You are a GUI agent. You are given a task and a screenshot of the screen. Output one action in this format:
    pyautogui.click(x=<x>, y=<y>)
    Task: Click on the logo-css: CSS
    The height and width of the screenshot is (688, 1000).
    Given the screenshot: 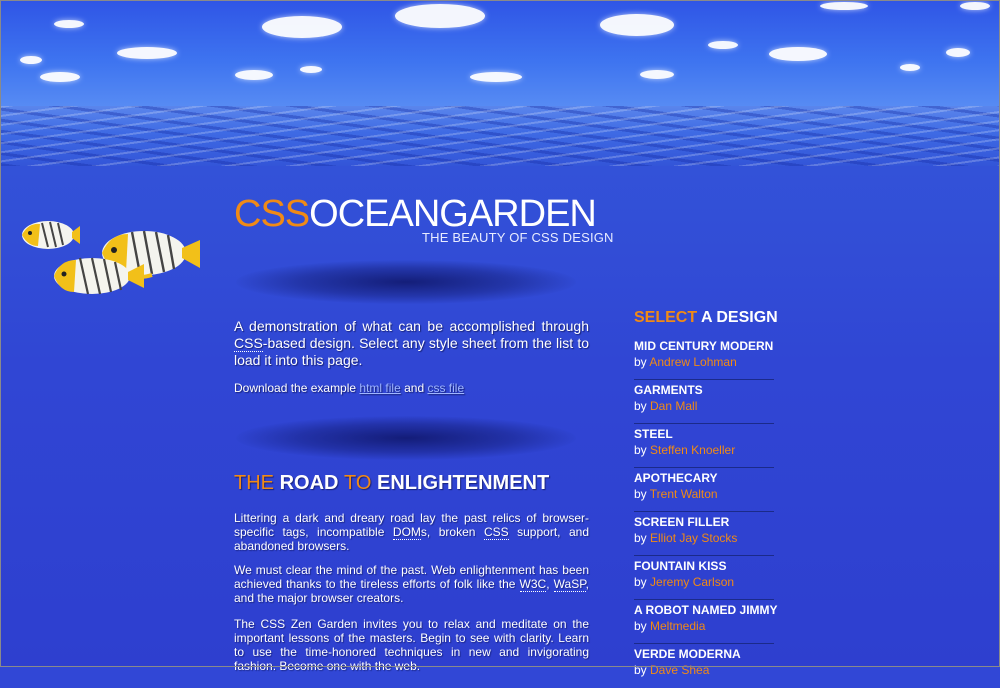 What is the action you would take?
    pyautogui.click(x=272, y=214)
    